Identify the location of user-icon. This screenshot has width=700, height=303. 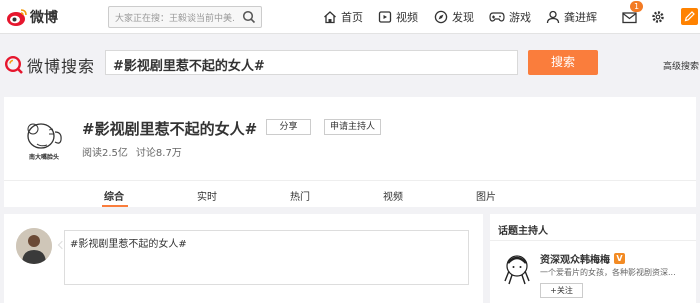
(553, 17).